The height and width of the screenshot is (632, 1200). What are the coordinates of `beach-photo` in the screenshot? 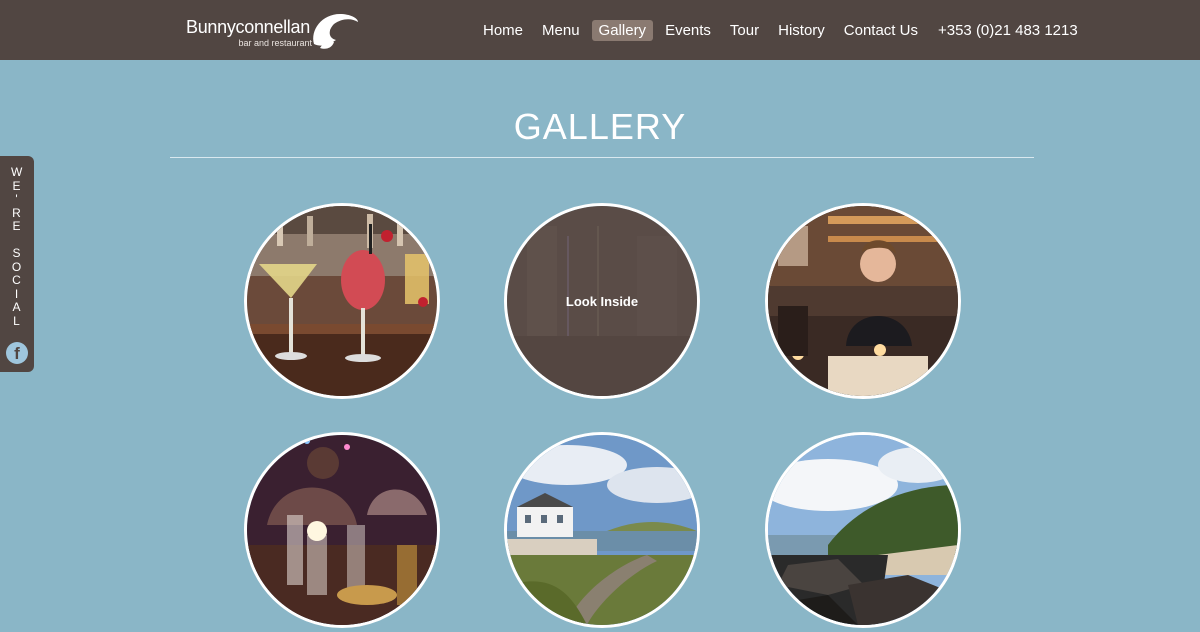 It's located at (863, 530).